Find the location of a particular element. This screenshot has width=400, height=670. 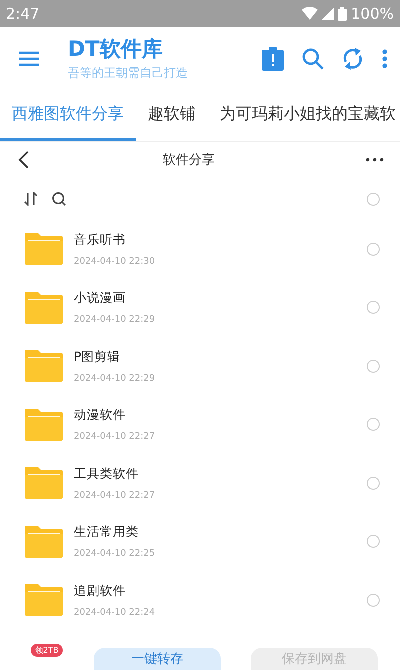

more-icon is located at coordinates (375, 160).